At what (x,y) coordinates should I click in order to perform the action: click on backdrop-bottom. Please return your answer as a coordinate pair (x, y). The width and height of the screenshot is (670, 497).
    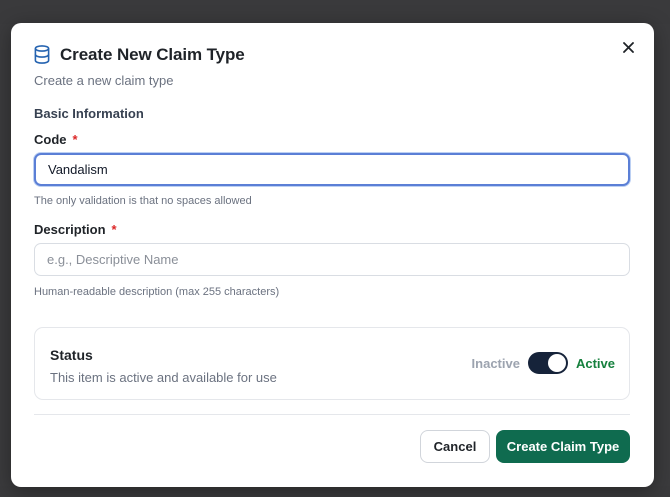
    Looking at the image, I should click on (335, 491).